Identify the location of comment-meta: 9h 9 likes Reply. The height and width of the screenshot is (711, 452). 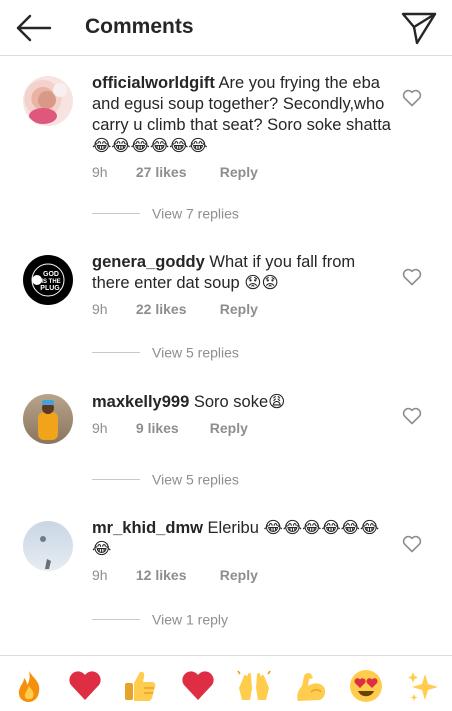
(242, 430).